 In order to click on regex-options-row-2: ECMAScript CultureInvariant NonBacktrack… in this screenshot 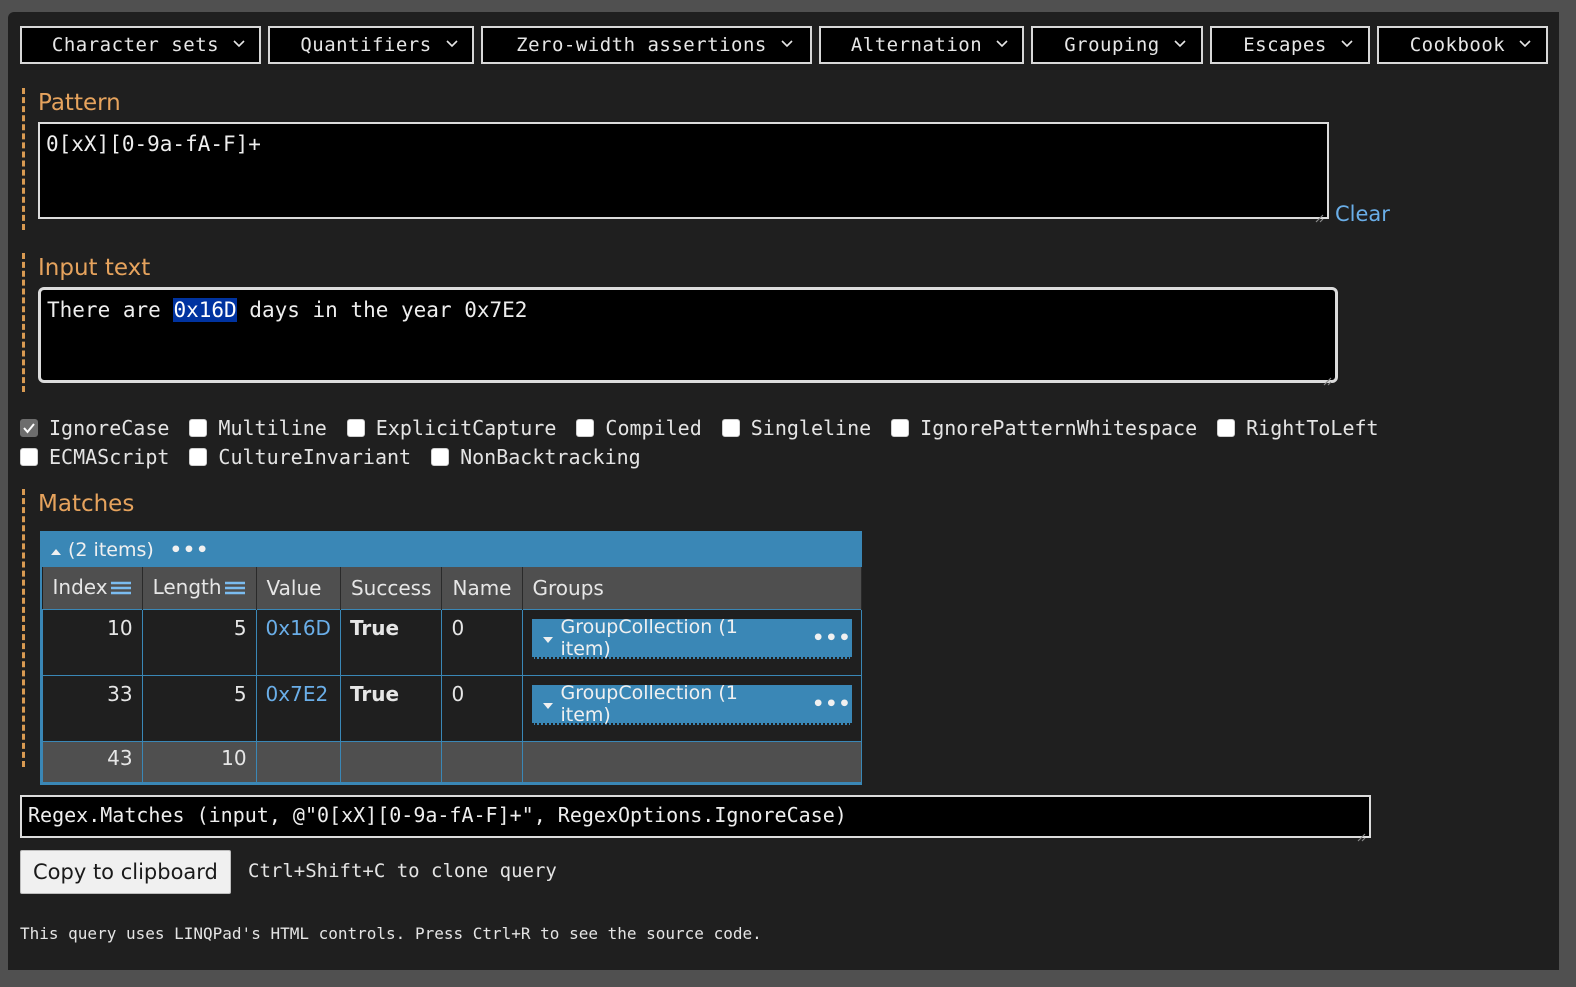, I will do `click(340, 457)`.